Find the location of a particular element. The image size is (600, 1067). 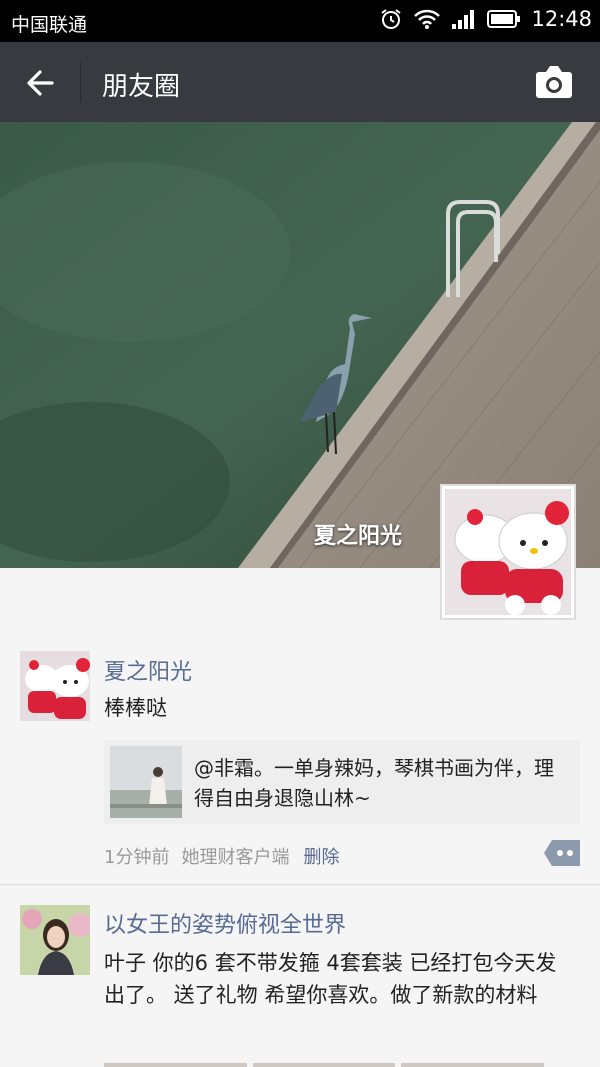

post-meta: 1分钟前 她理财客户端 删除 is located at coordinates (221, 856).